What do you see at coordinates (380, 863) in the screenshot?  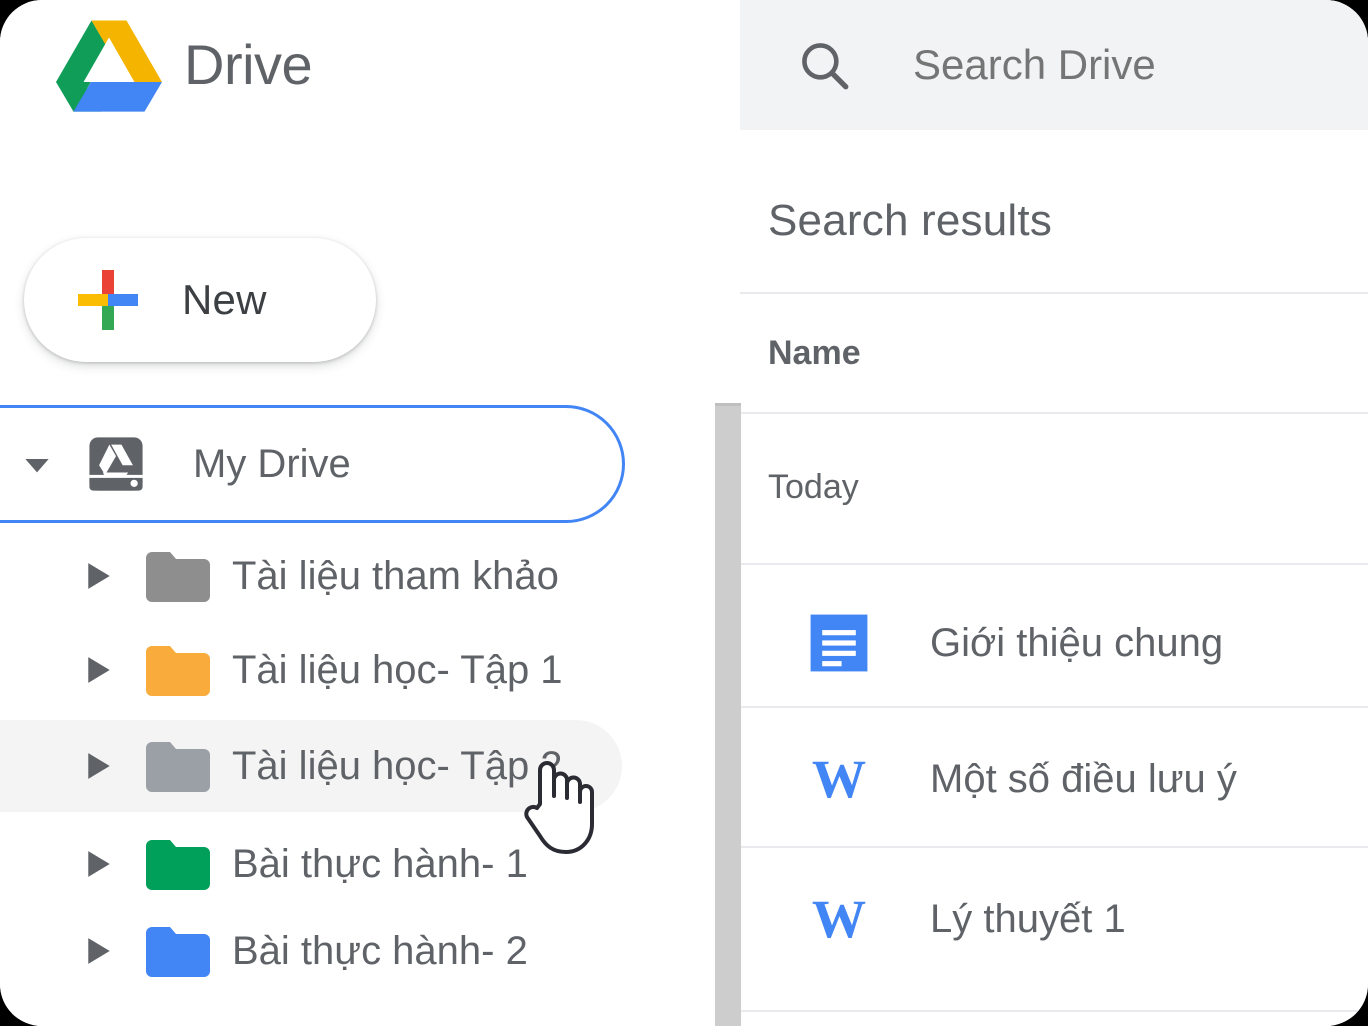 I see `sidebar-folder-label: Bài thực hành- 1` at bounding box center [380, 863].